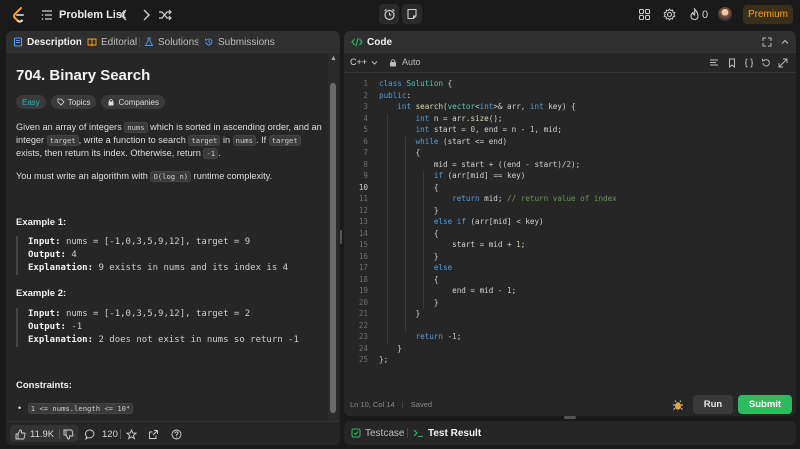  I want to click on tab-editorial: Editorial, so click(112, 42).